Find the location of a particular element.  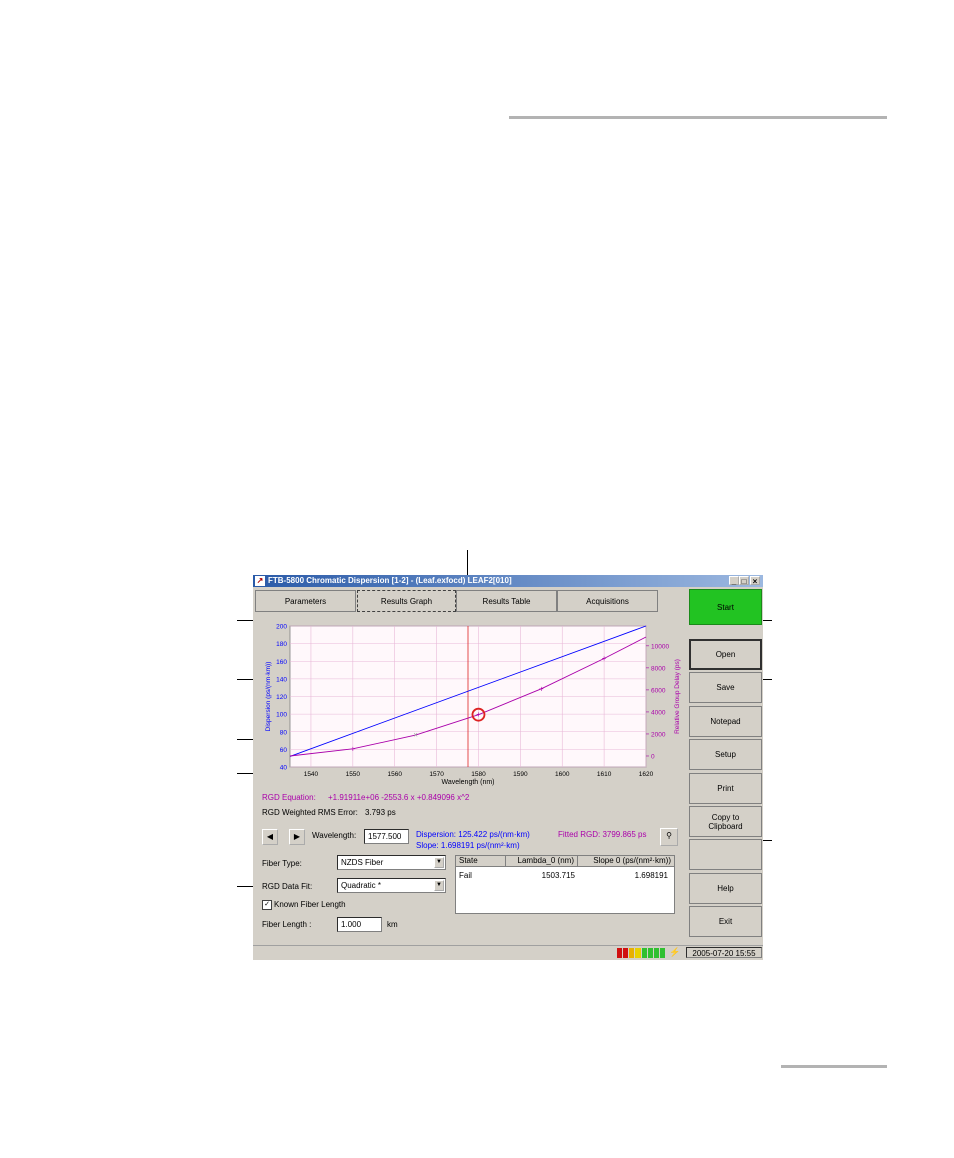

print-button: Print is located at coordinates (725, 788).